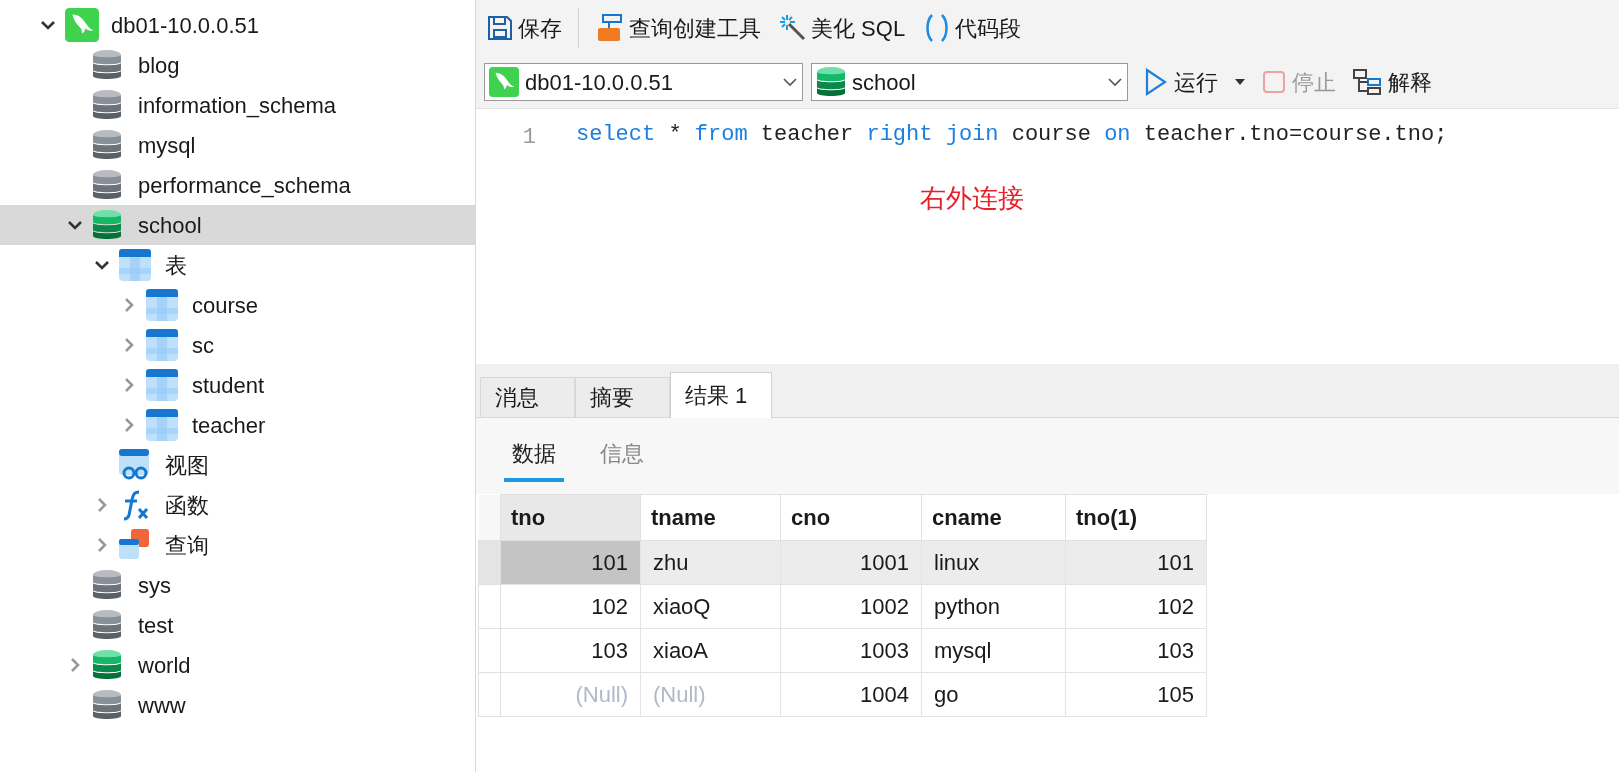 This screenshot has width=1619, height=772. Describe the element at coordinates (187, 545) in the screenshot. I see `tree-label: 查询` at that location.